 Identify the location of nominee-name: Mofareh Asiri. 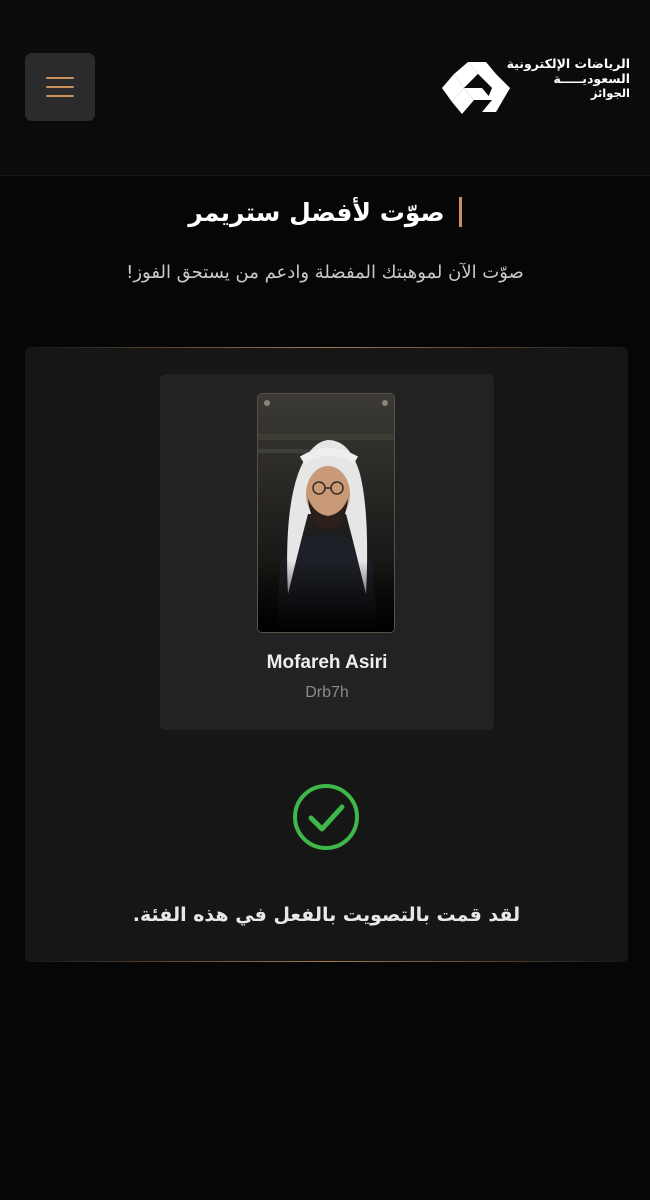
(327, 662).